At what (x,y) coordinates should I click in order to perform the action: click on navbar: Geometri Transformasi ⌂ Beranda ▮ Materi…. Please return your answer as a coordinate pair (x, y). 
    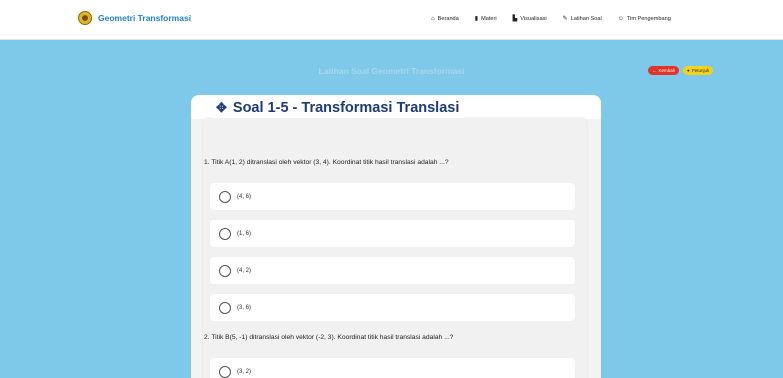
    Looking at the image, I should click on (391, 20).